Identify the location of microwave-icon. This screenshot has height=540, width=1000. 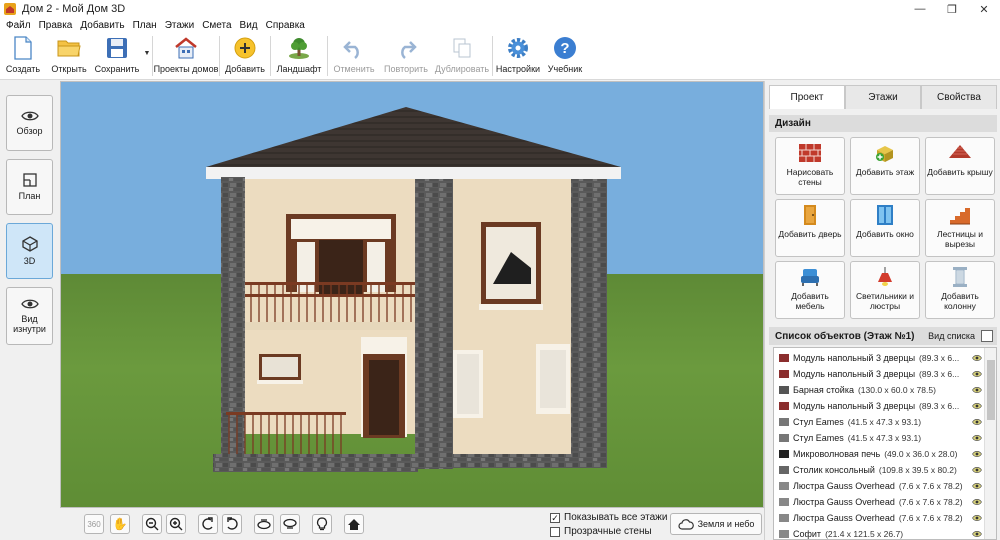
(784, 454).